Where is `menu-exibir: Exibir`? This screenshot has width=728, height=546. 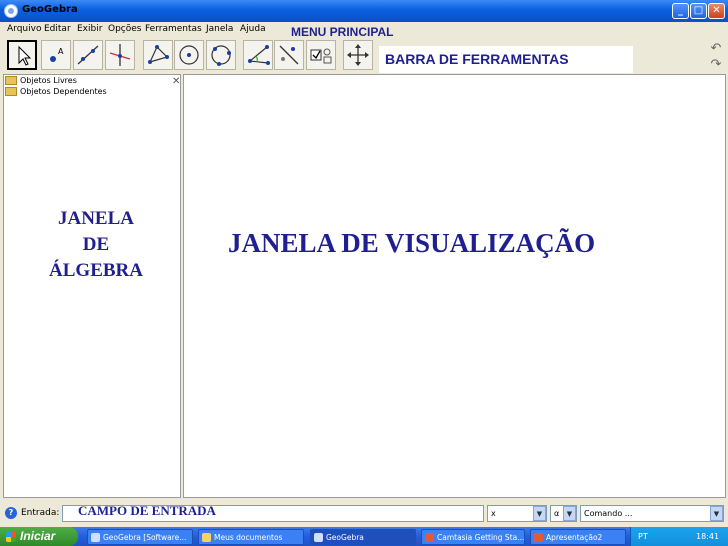 menu-exibir: Exibir is located at coordinates (89, 29).